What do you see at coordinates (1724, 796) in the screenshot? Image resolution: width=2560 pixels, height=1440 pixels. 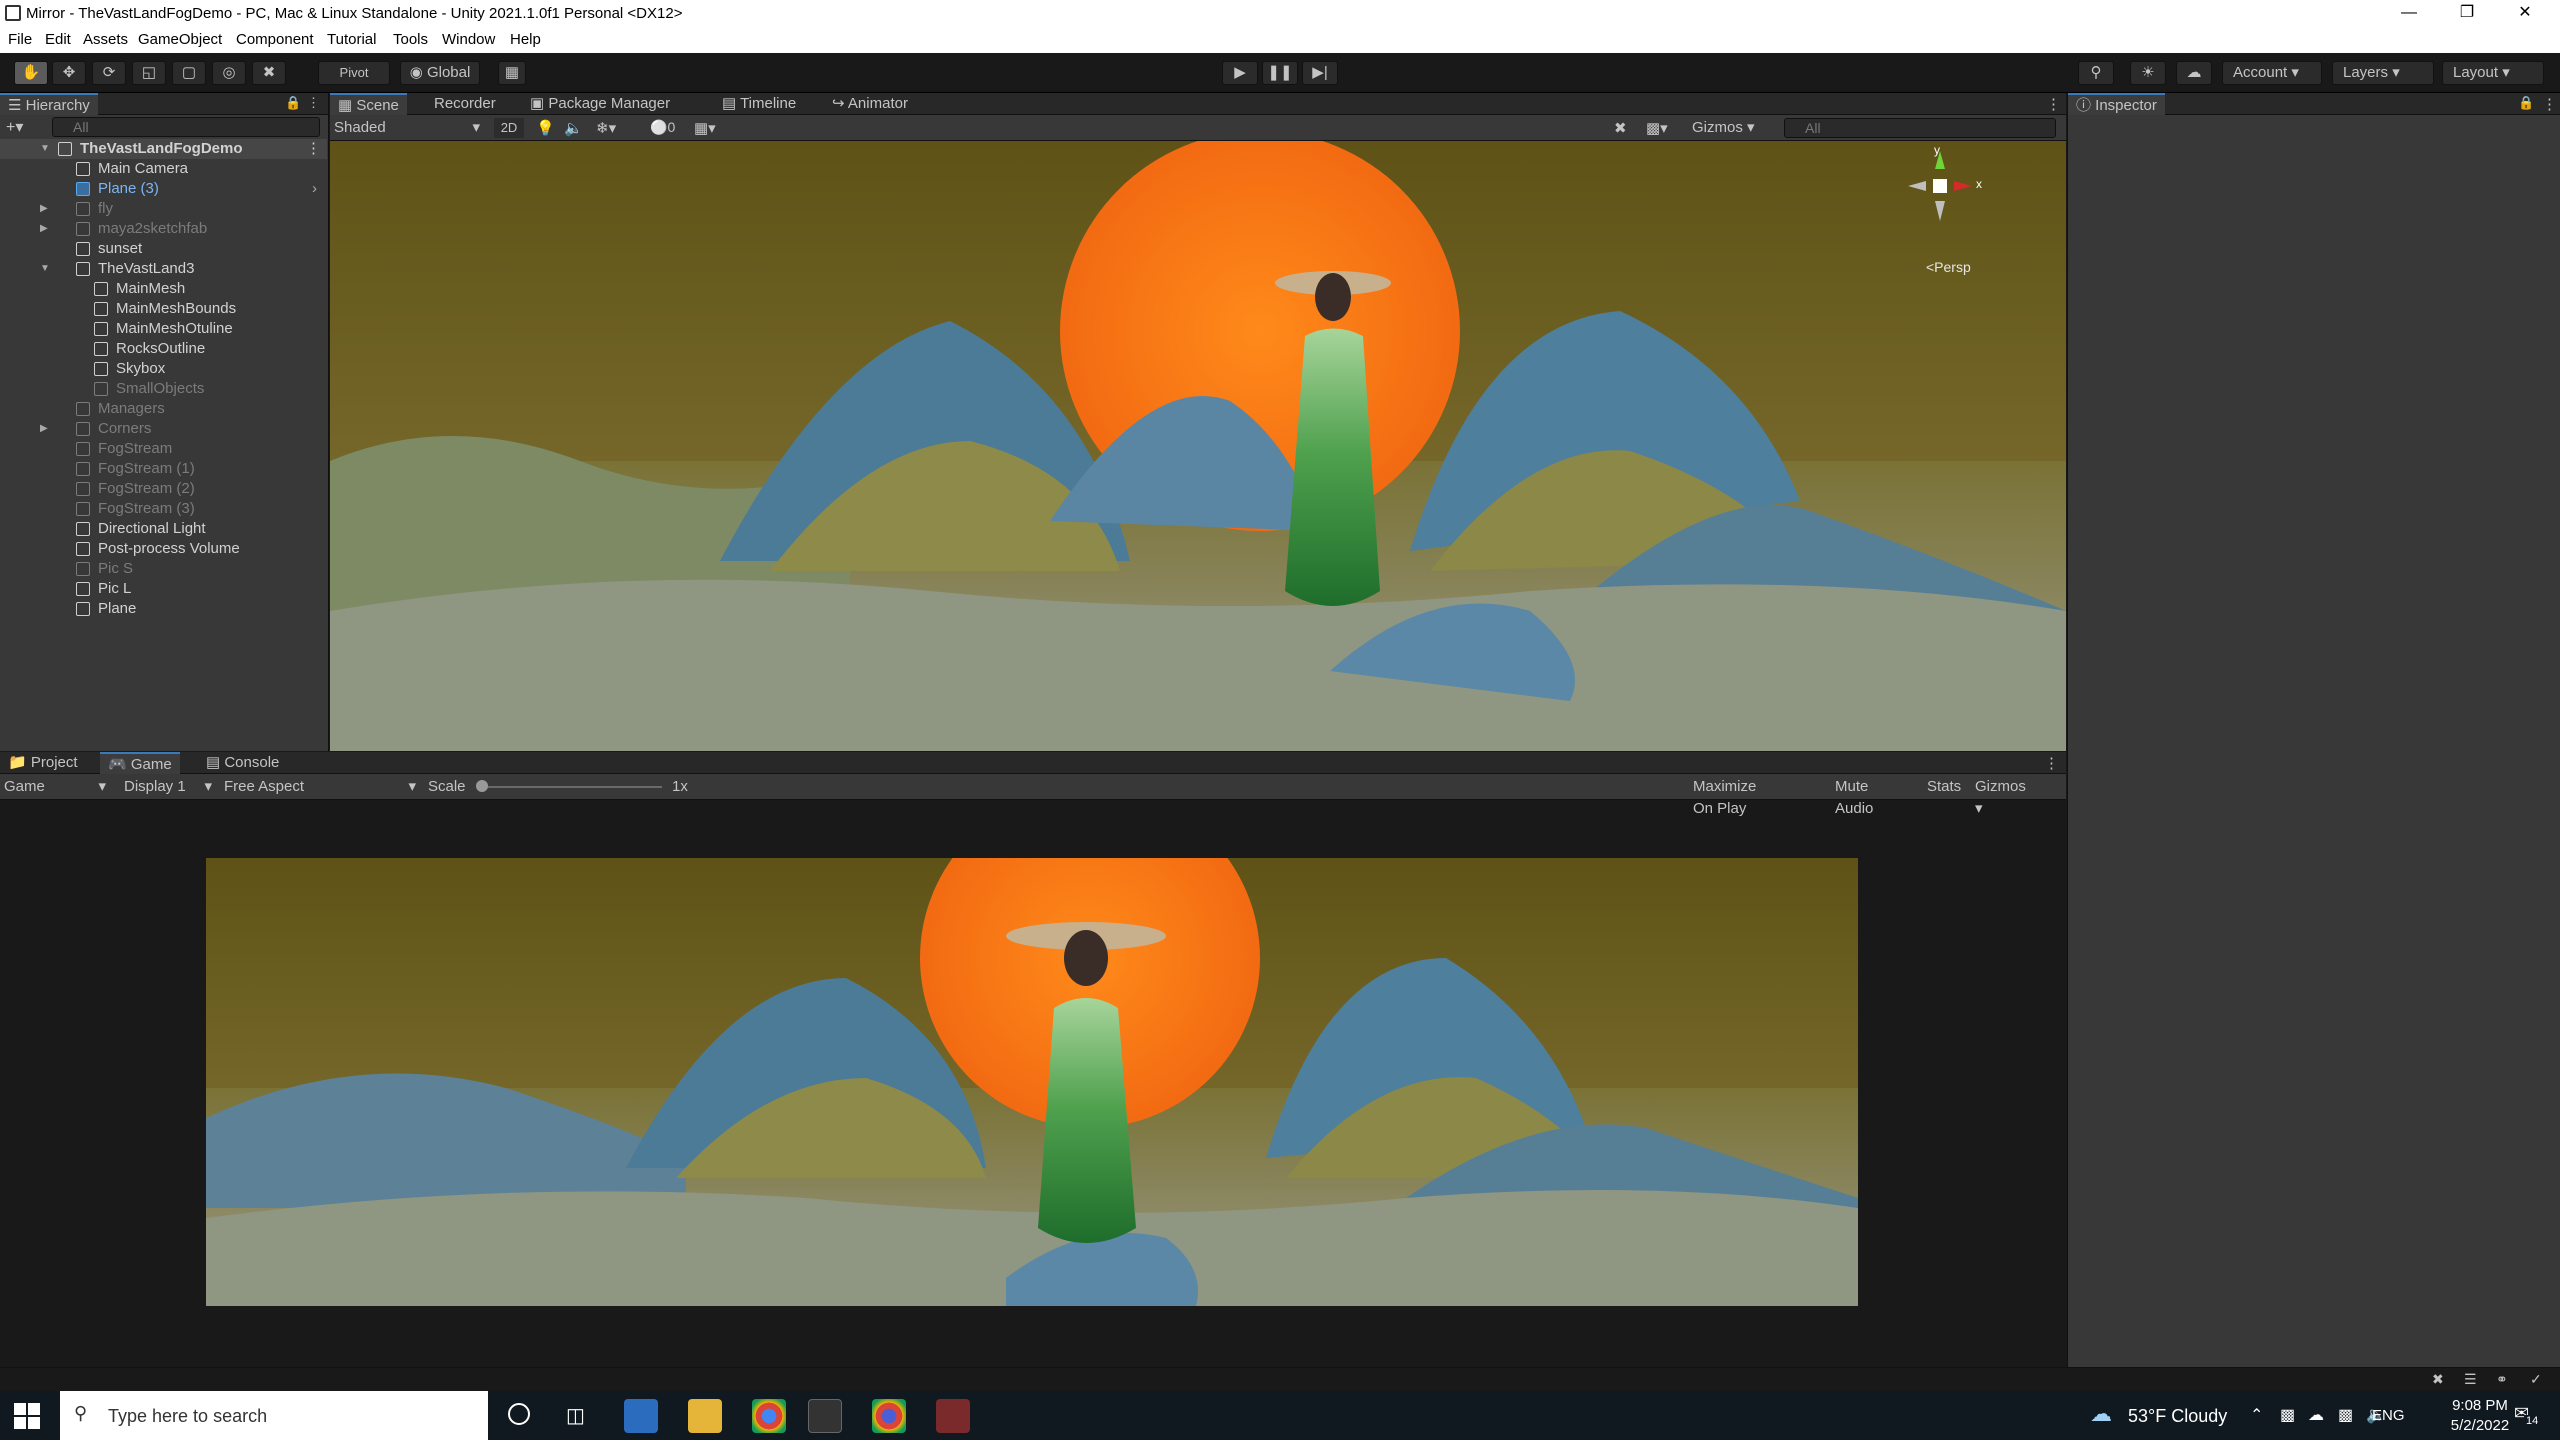 I see `maximize-on-play-toggle: Maximize On Play` at bounding box center [1724, 796].